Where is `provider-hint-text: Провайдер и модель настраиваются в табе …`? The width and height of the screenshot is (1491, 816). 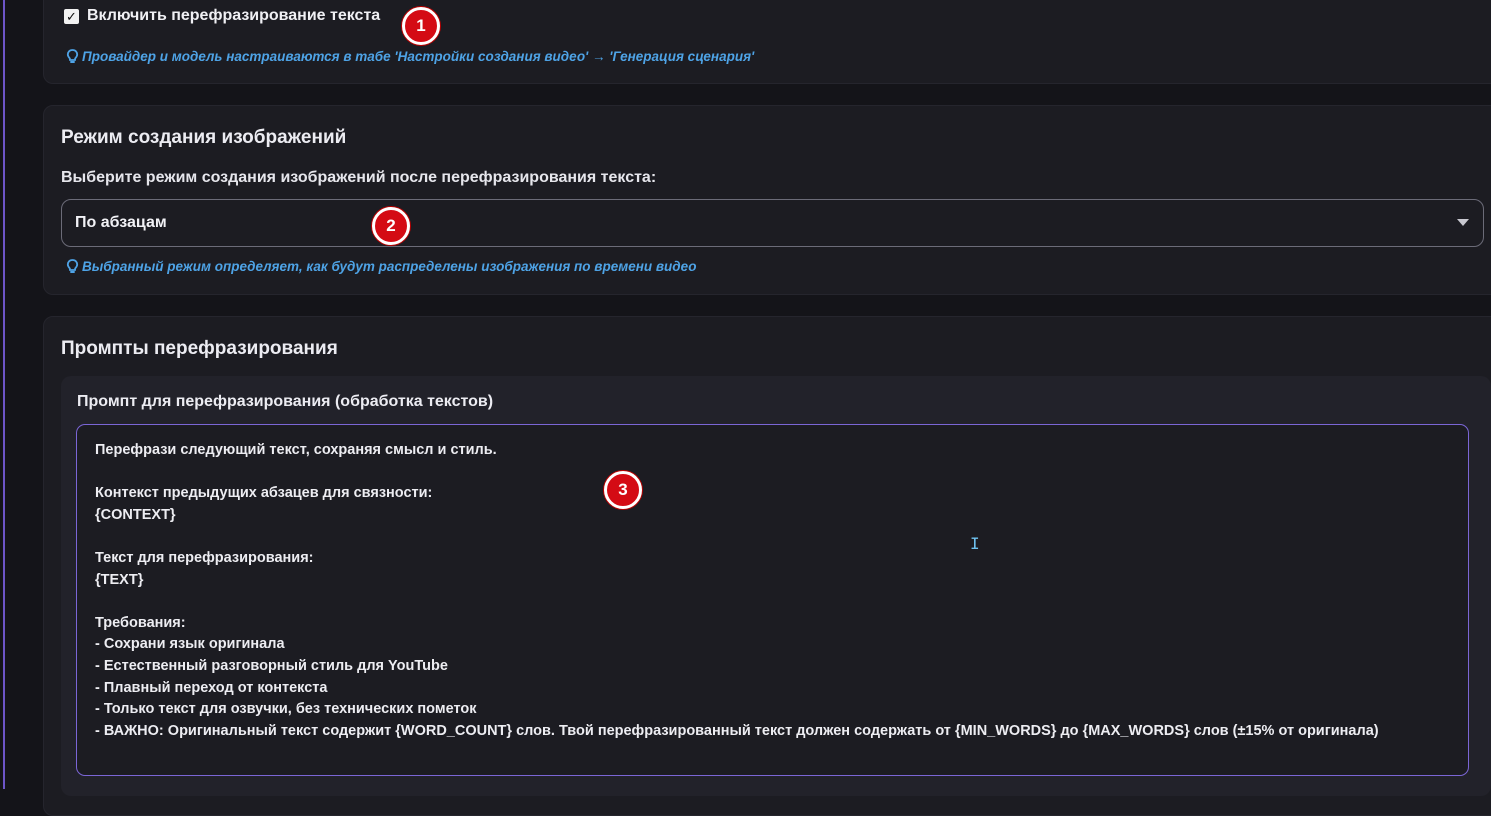 provider-hint-text: Провайдер и модель настраиваются в табе … is located at coordinates (418, 56).